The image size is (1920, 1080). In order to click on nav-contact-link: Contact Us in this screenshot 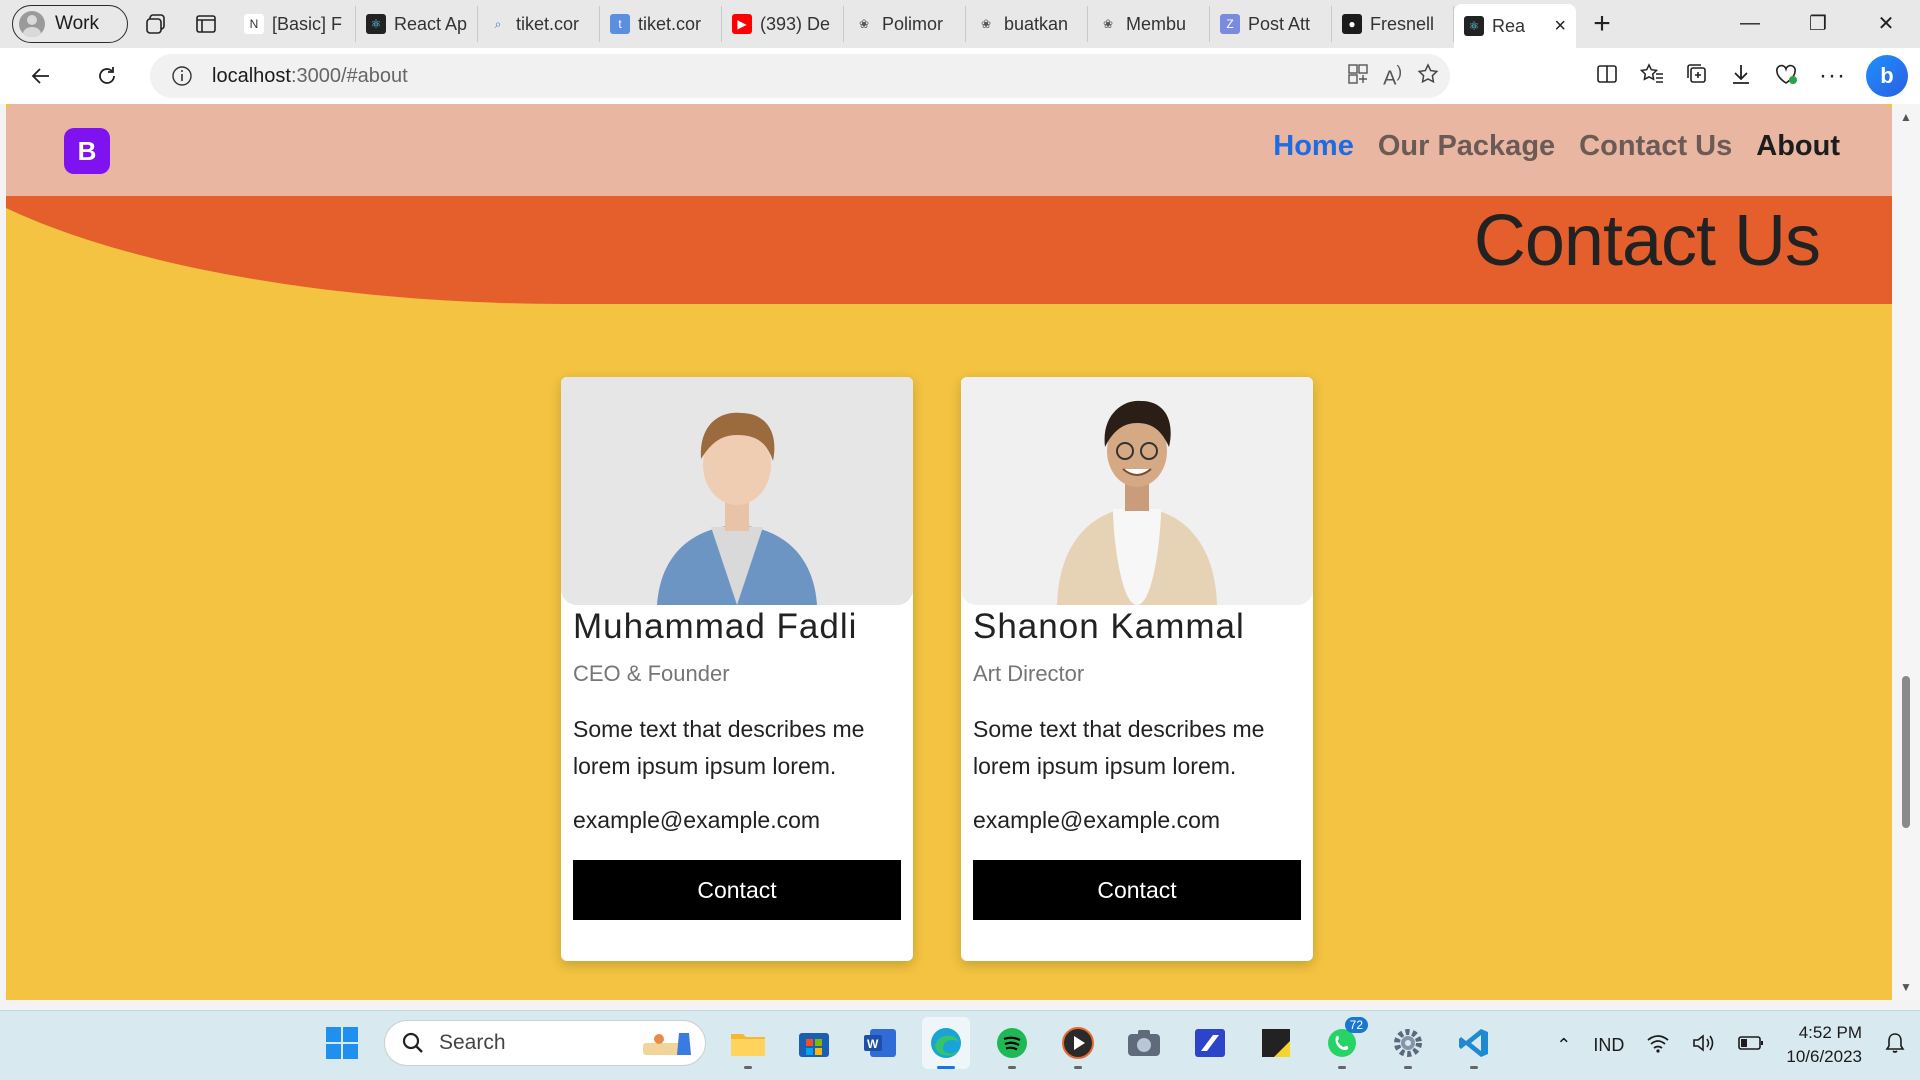, I will do `click(1655, 146)`.